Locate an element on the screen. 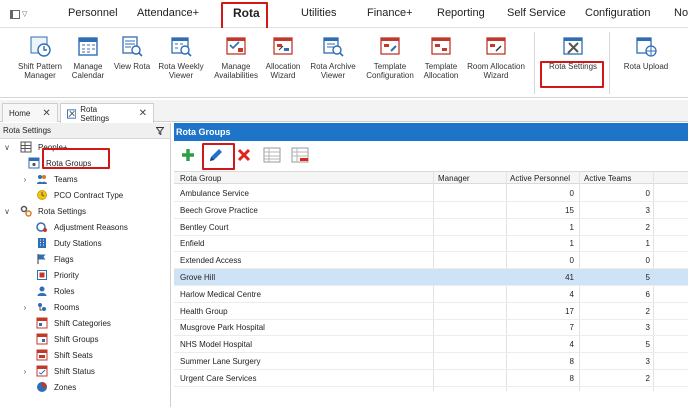  tree-node-zones: Zones is located at coordinates (56, 387).